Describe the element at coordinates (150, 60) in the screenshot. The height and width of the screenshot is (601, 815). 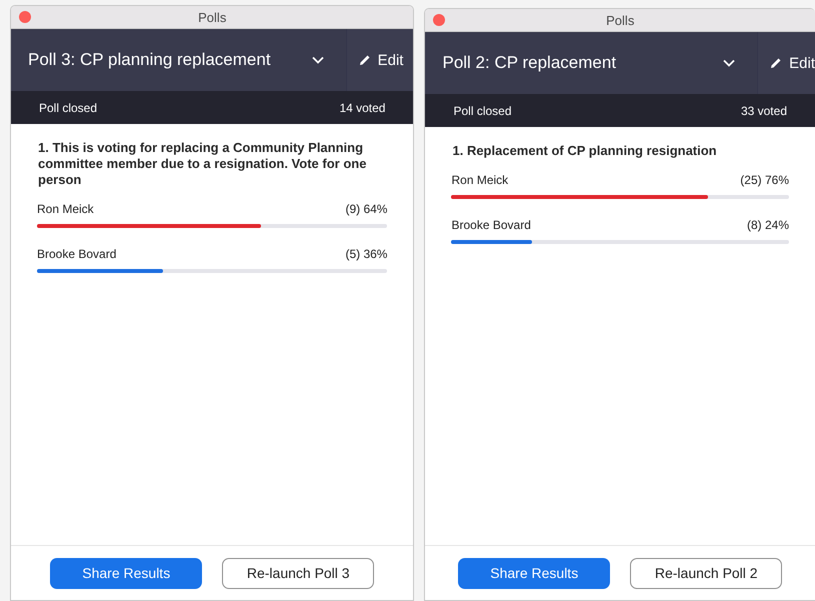
I see `poll-title: Poll 3: CP planning replacement` at that location.